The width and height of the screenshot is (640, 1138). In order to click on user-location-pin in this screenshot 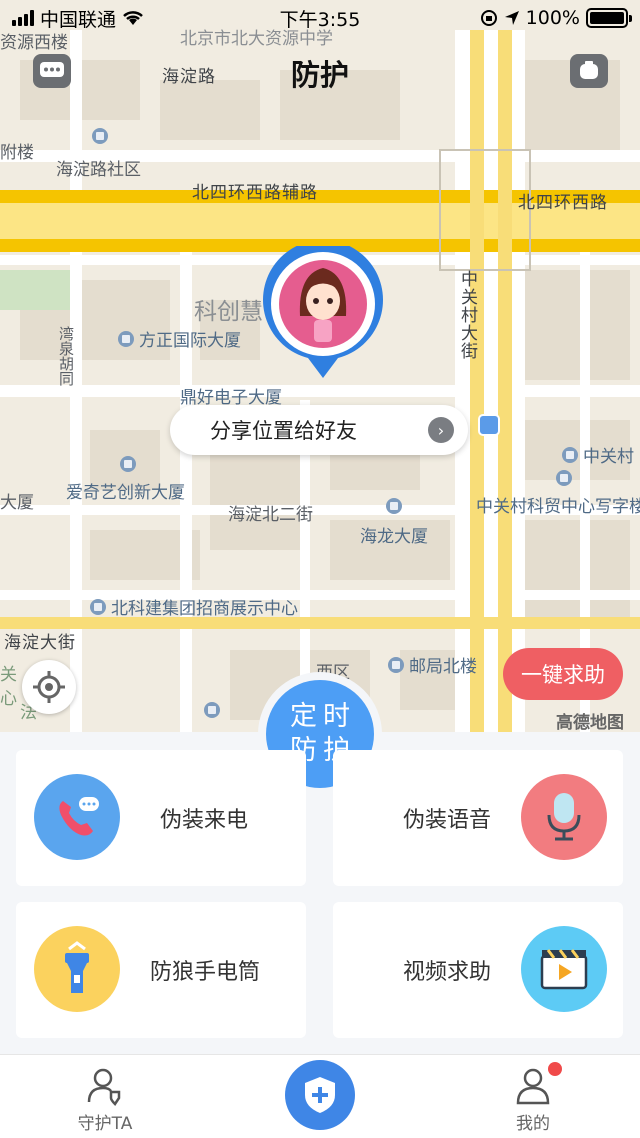, I will do `click(323, 312)`.